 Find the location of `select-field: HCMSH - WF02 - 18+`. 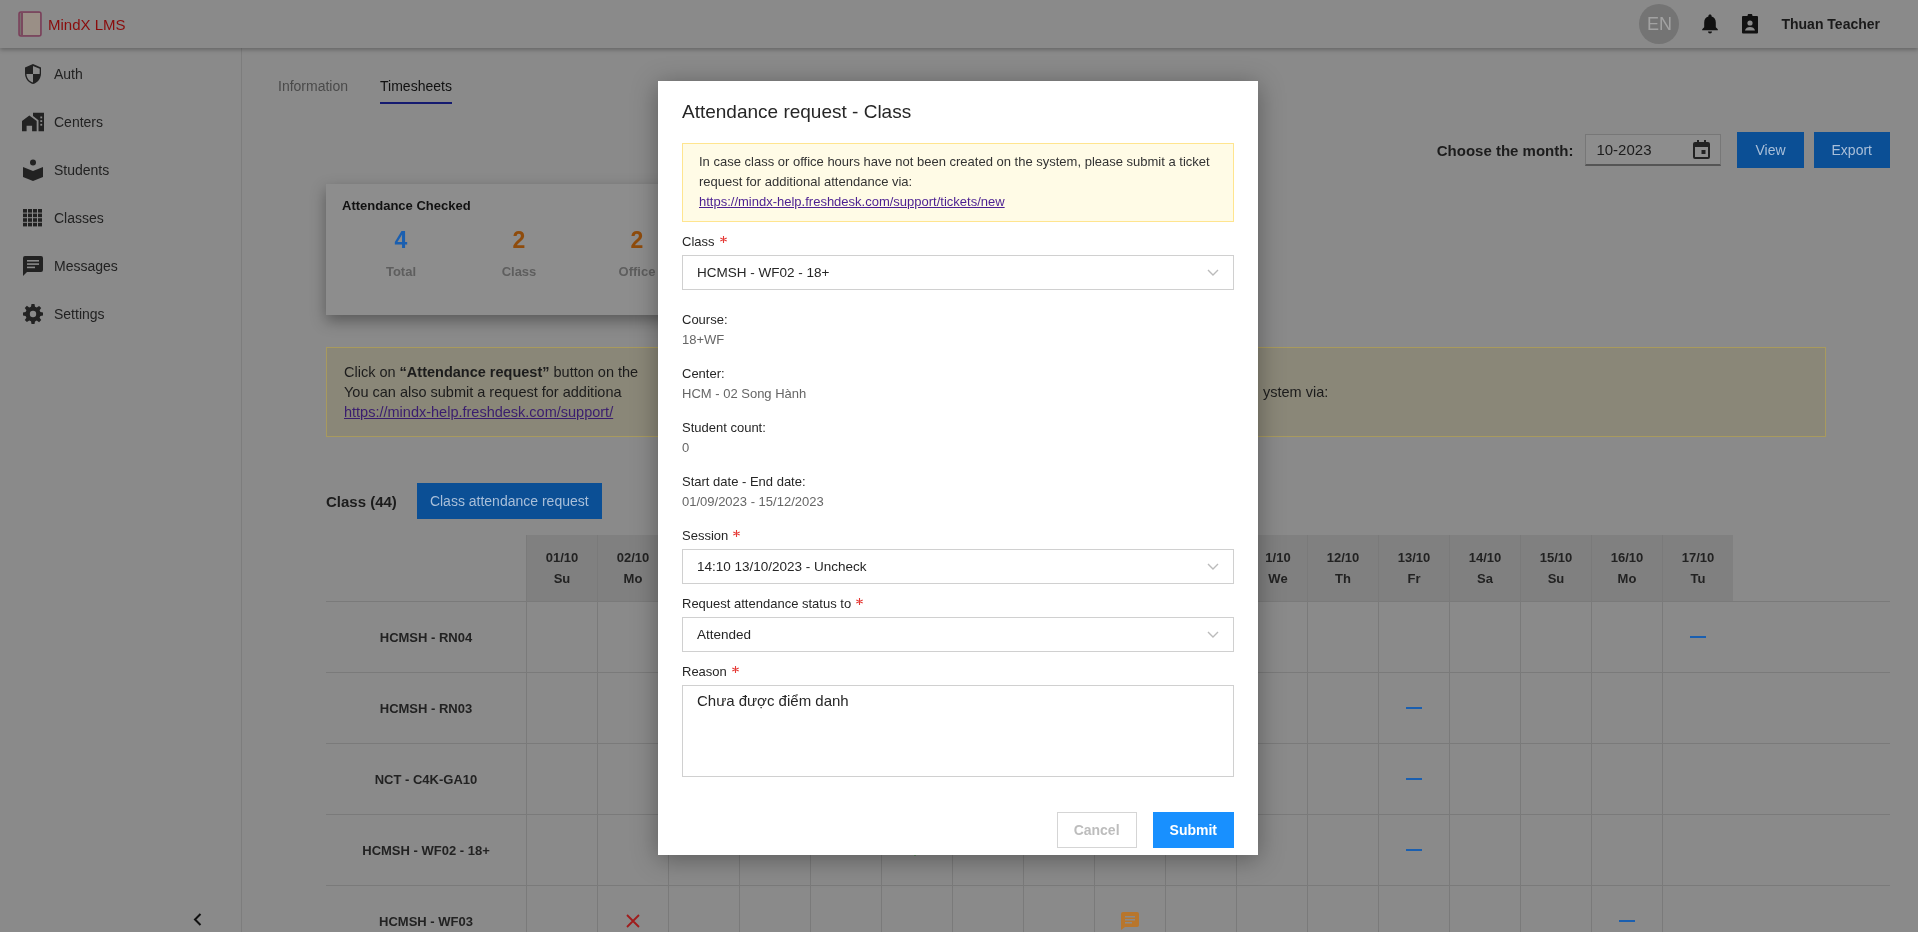

select-field: HCMSH - WF02 - 18+ is located at coordinates (958, 272).